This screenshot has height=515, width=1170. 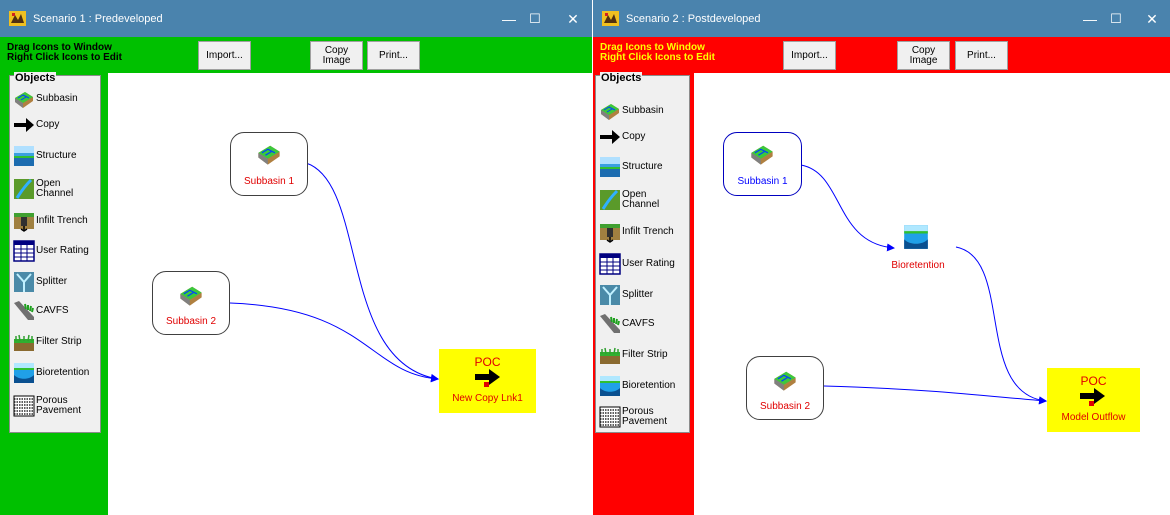 What do you see at coordinates (649, 385) in the screenshot?
I see `palette-label: Bioretention` at bounding box center [649, 385].